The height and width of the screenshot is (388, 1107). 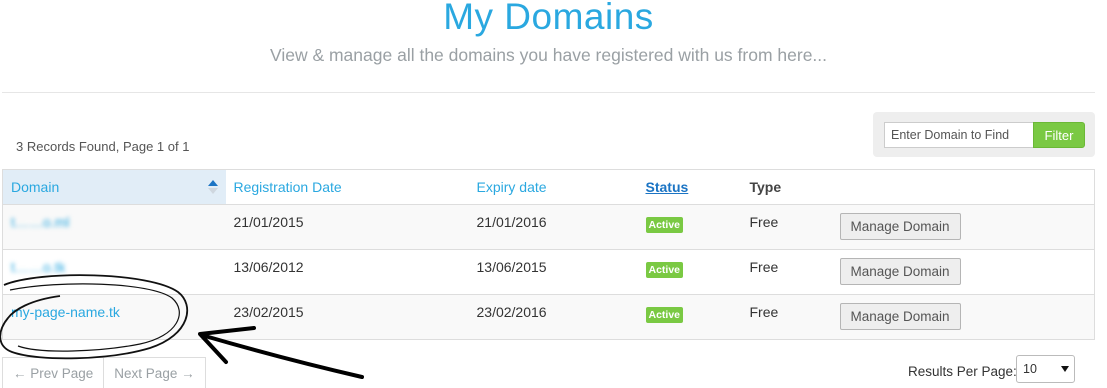 I want to click on column-header-status: Status, so click(x=689, y=187).